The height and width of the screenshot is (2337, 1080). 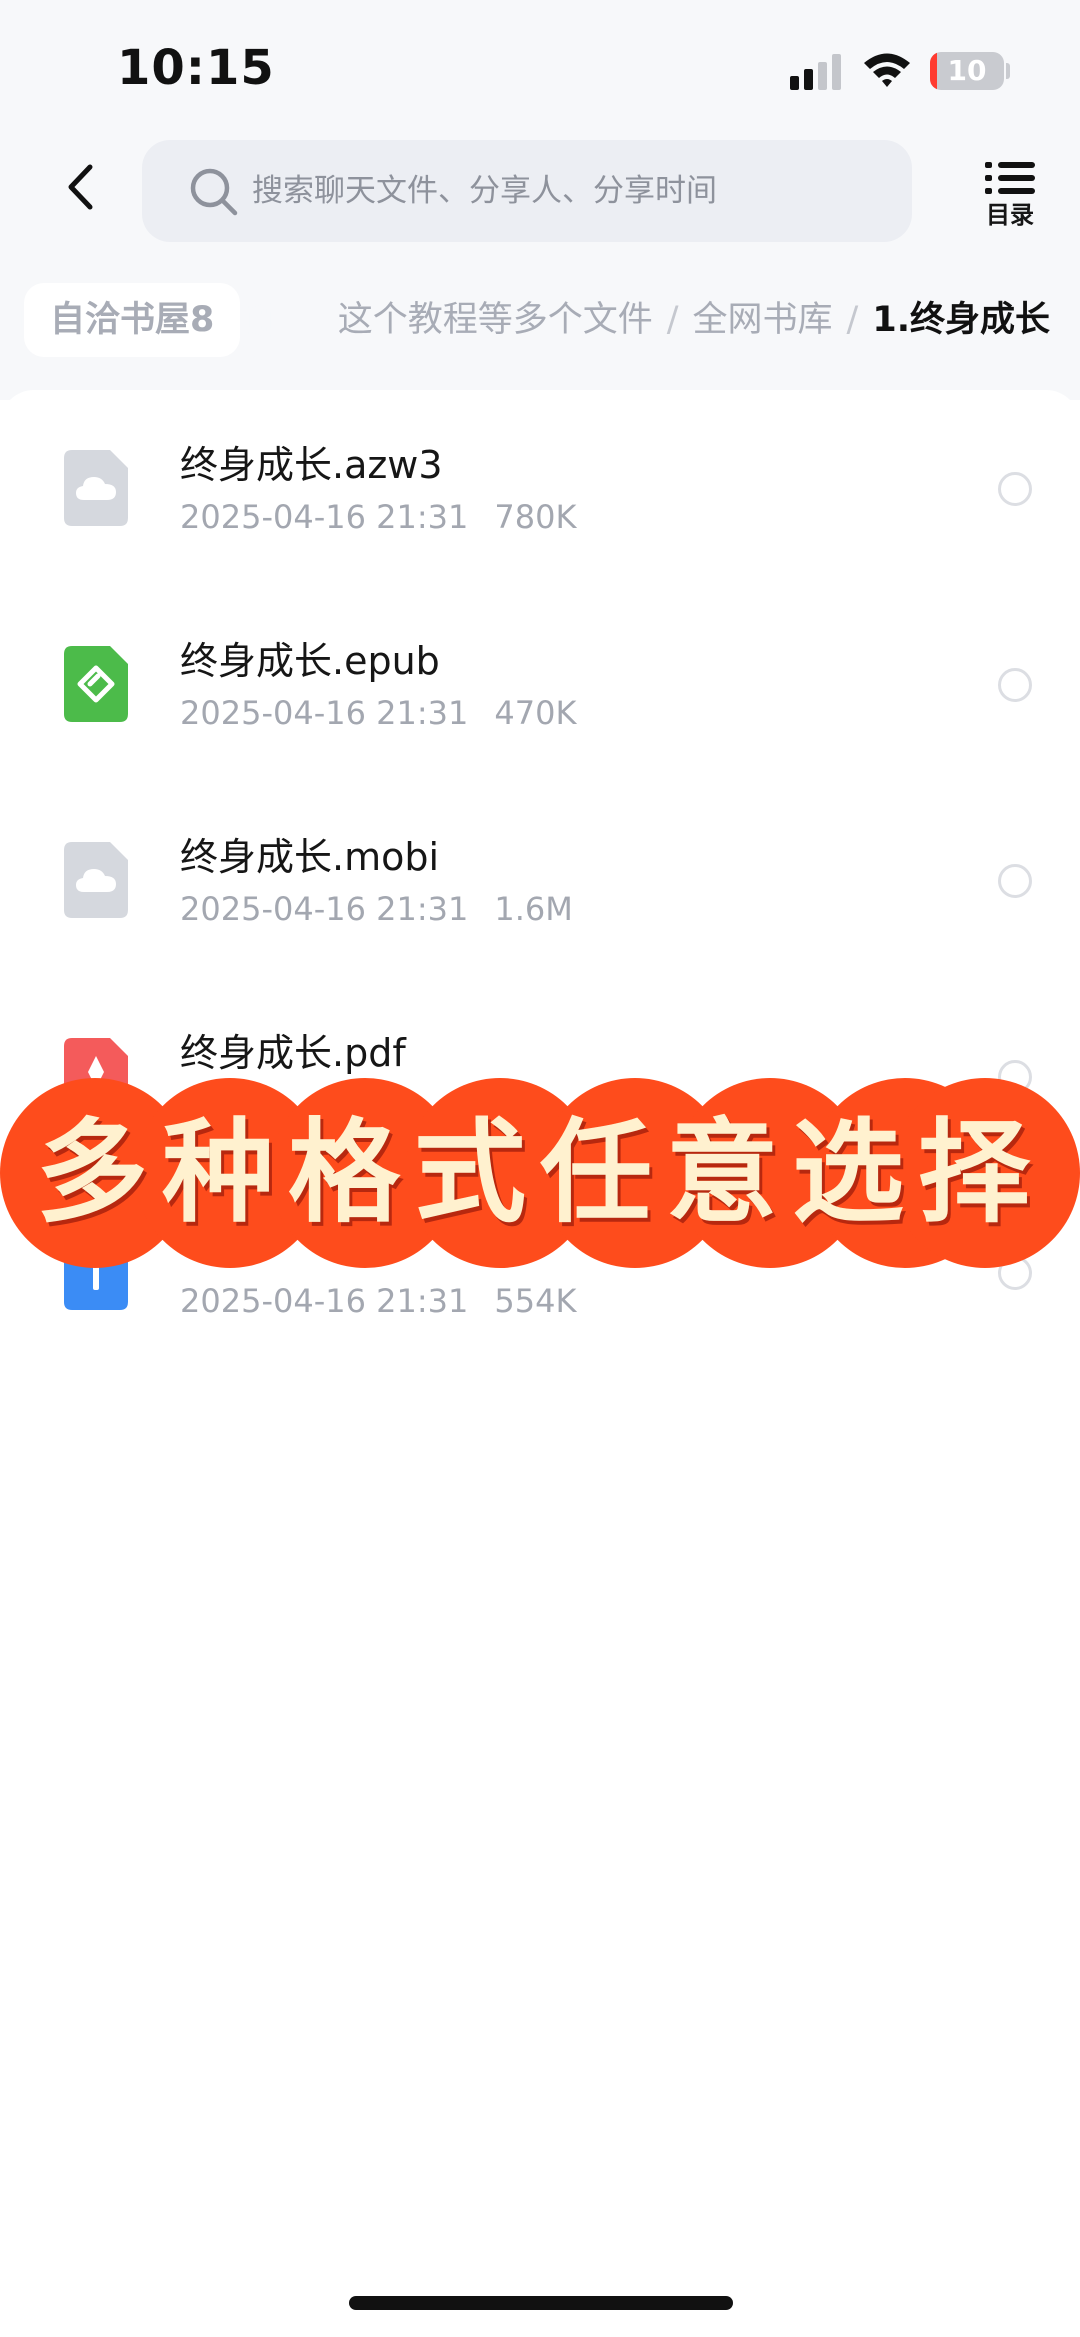 I want to click on file-row: 终身成长.epub 2025-04-16 21:31 470K, so click(x=540, y=684).